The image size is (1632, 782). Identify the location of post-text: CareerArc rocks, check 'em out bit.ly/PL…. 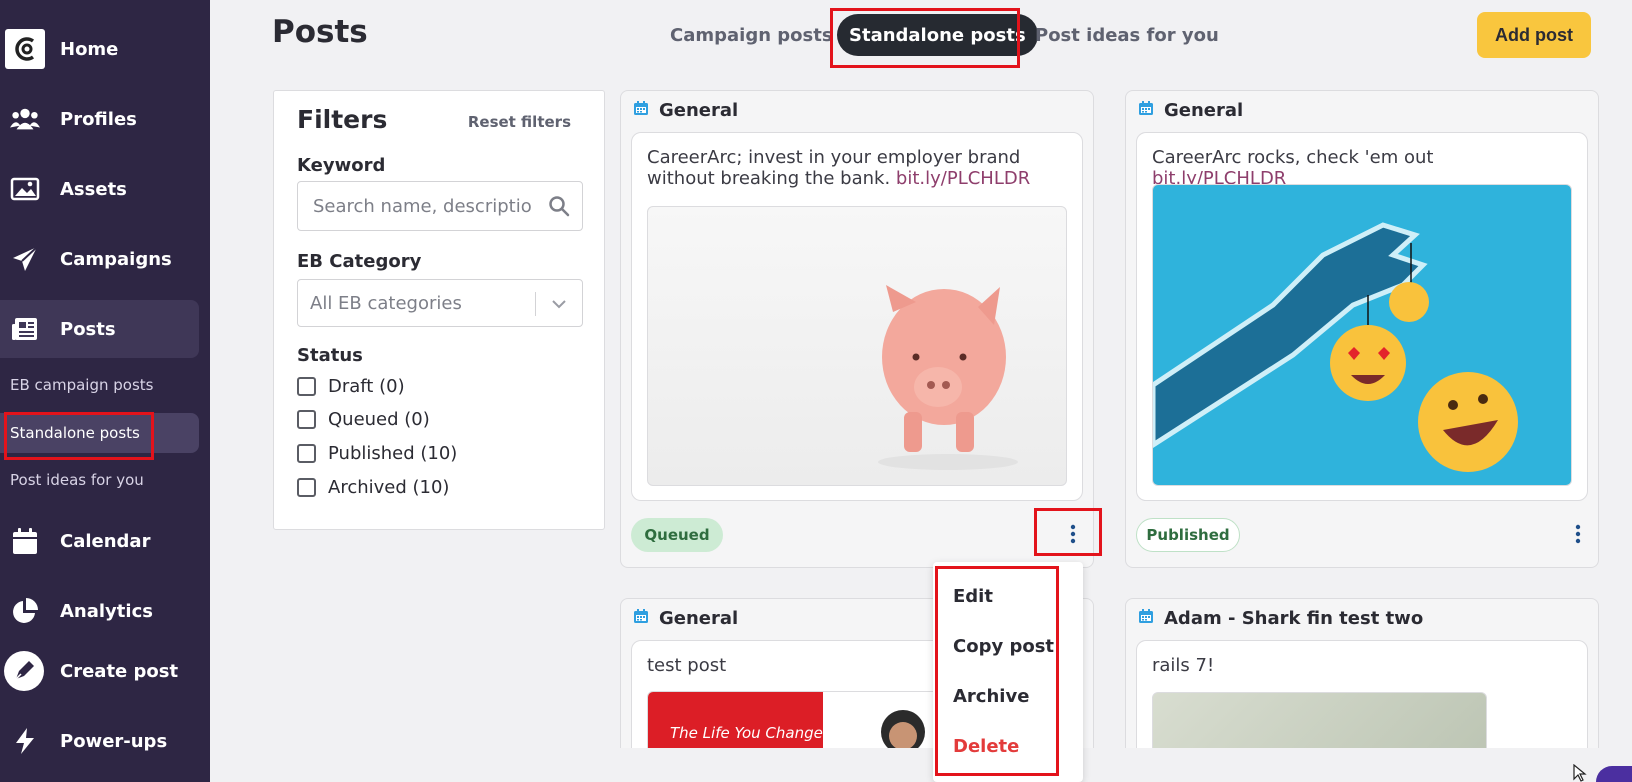
(1362, 168).